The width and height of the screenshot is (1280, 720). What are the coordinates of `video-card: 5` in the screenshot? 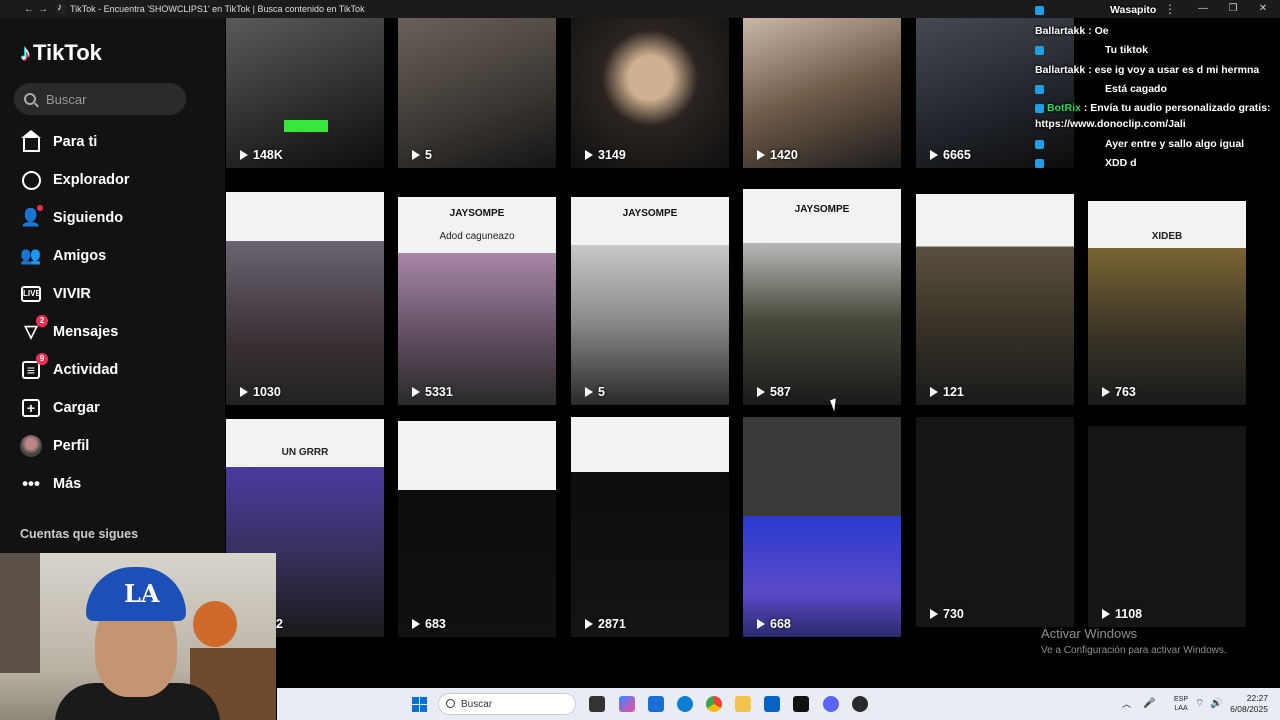 It's located at (477, 93).